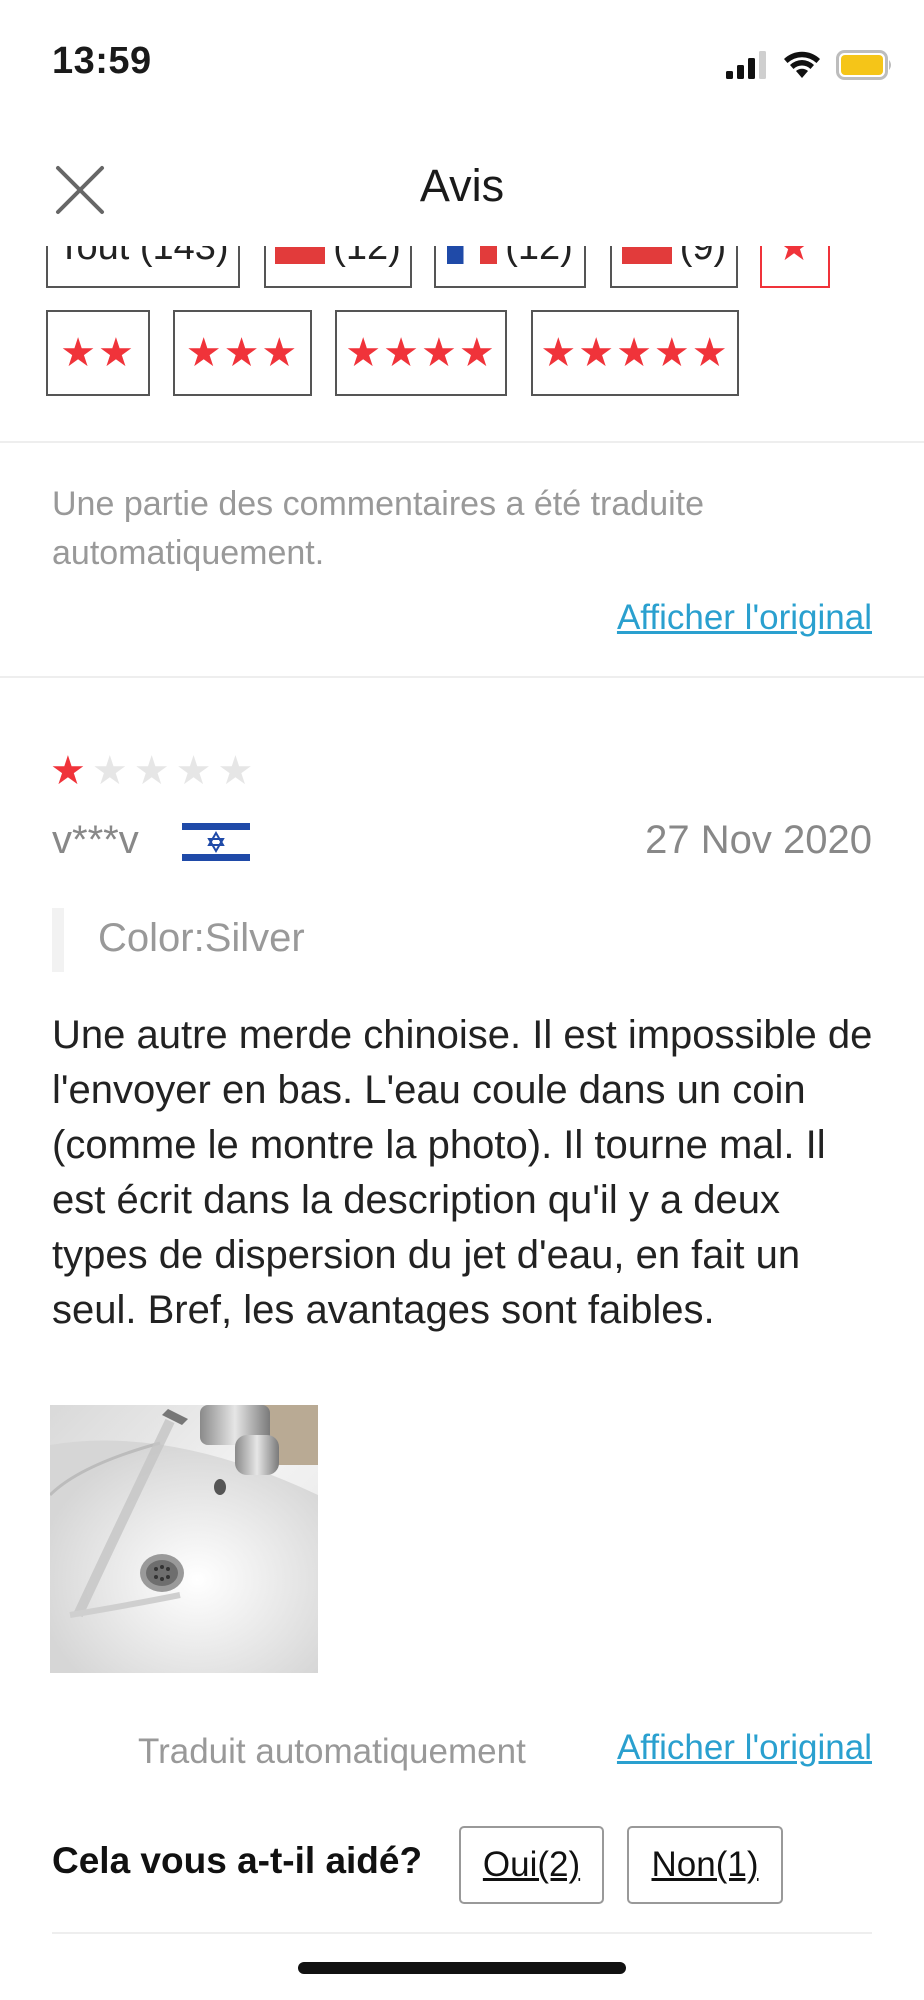 The image size is (924, 2000). I want to click on star-rating-icons: ★★★★, so click(421, 353).